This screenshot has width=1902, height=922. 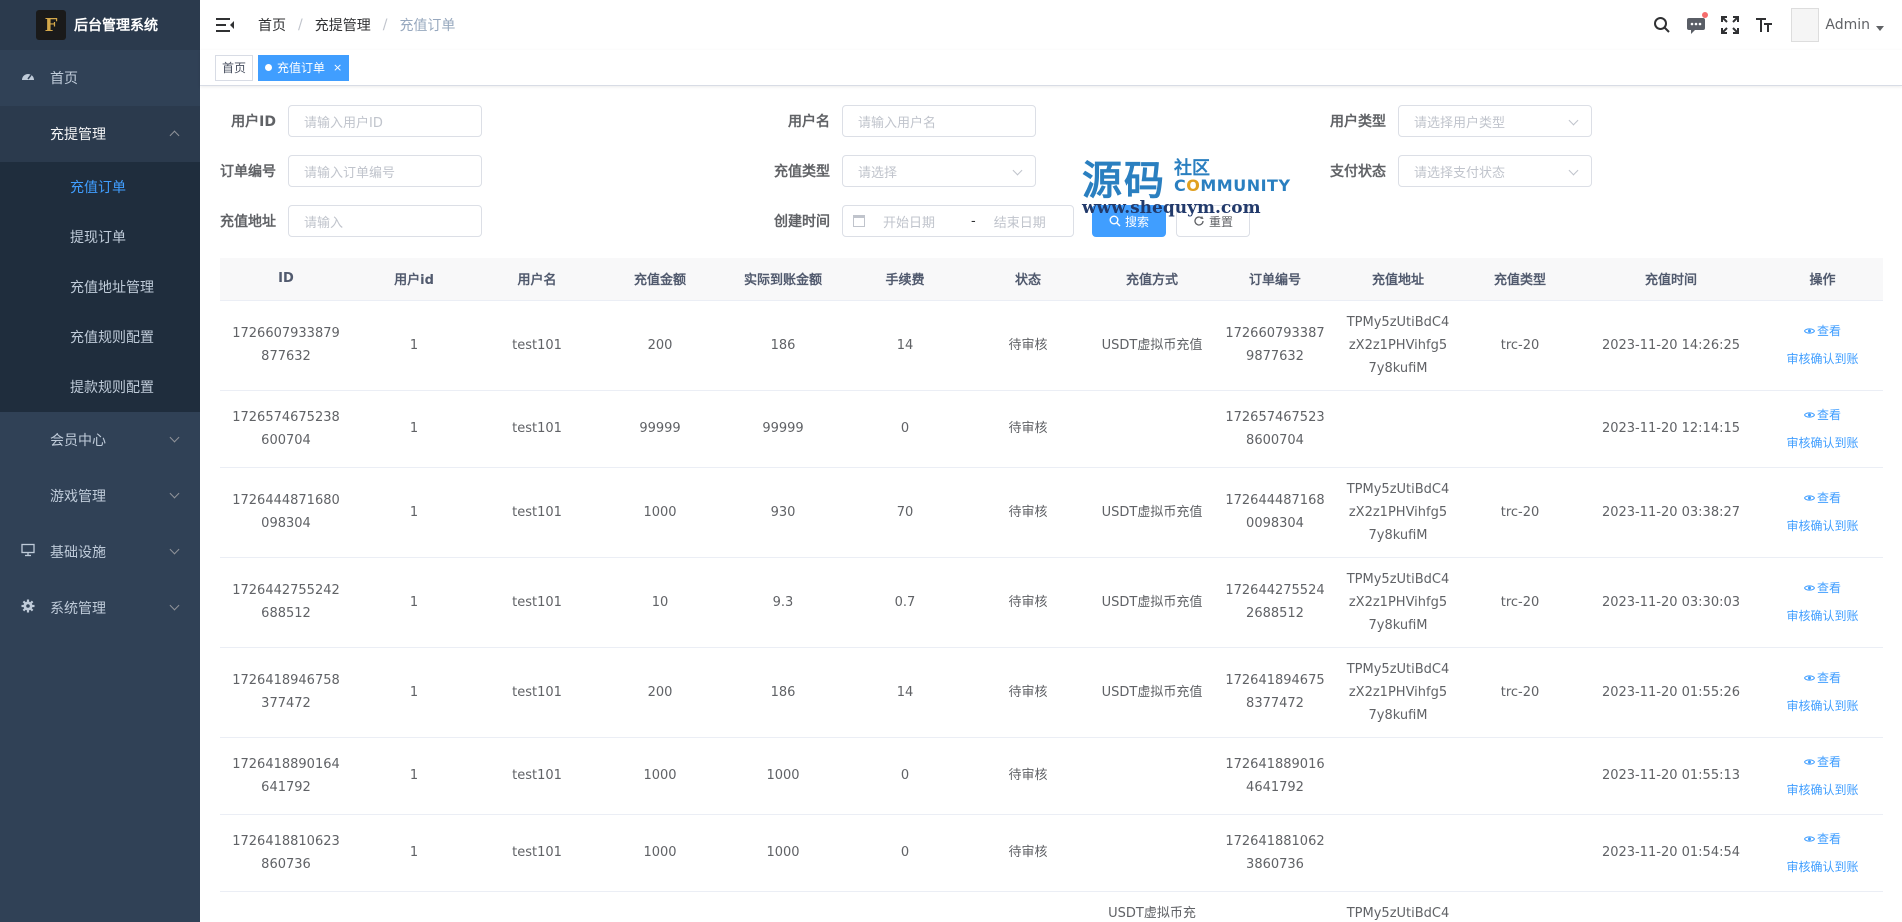 I want to click on address-input: 请输入, so click(x=385, y=221).